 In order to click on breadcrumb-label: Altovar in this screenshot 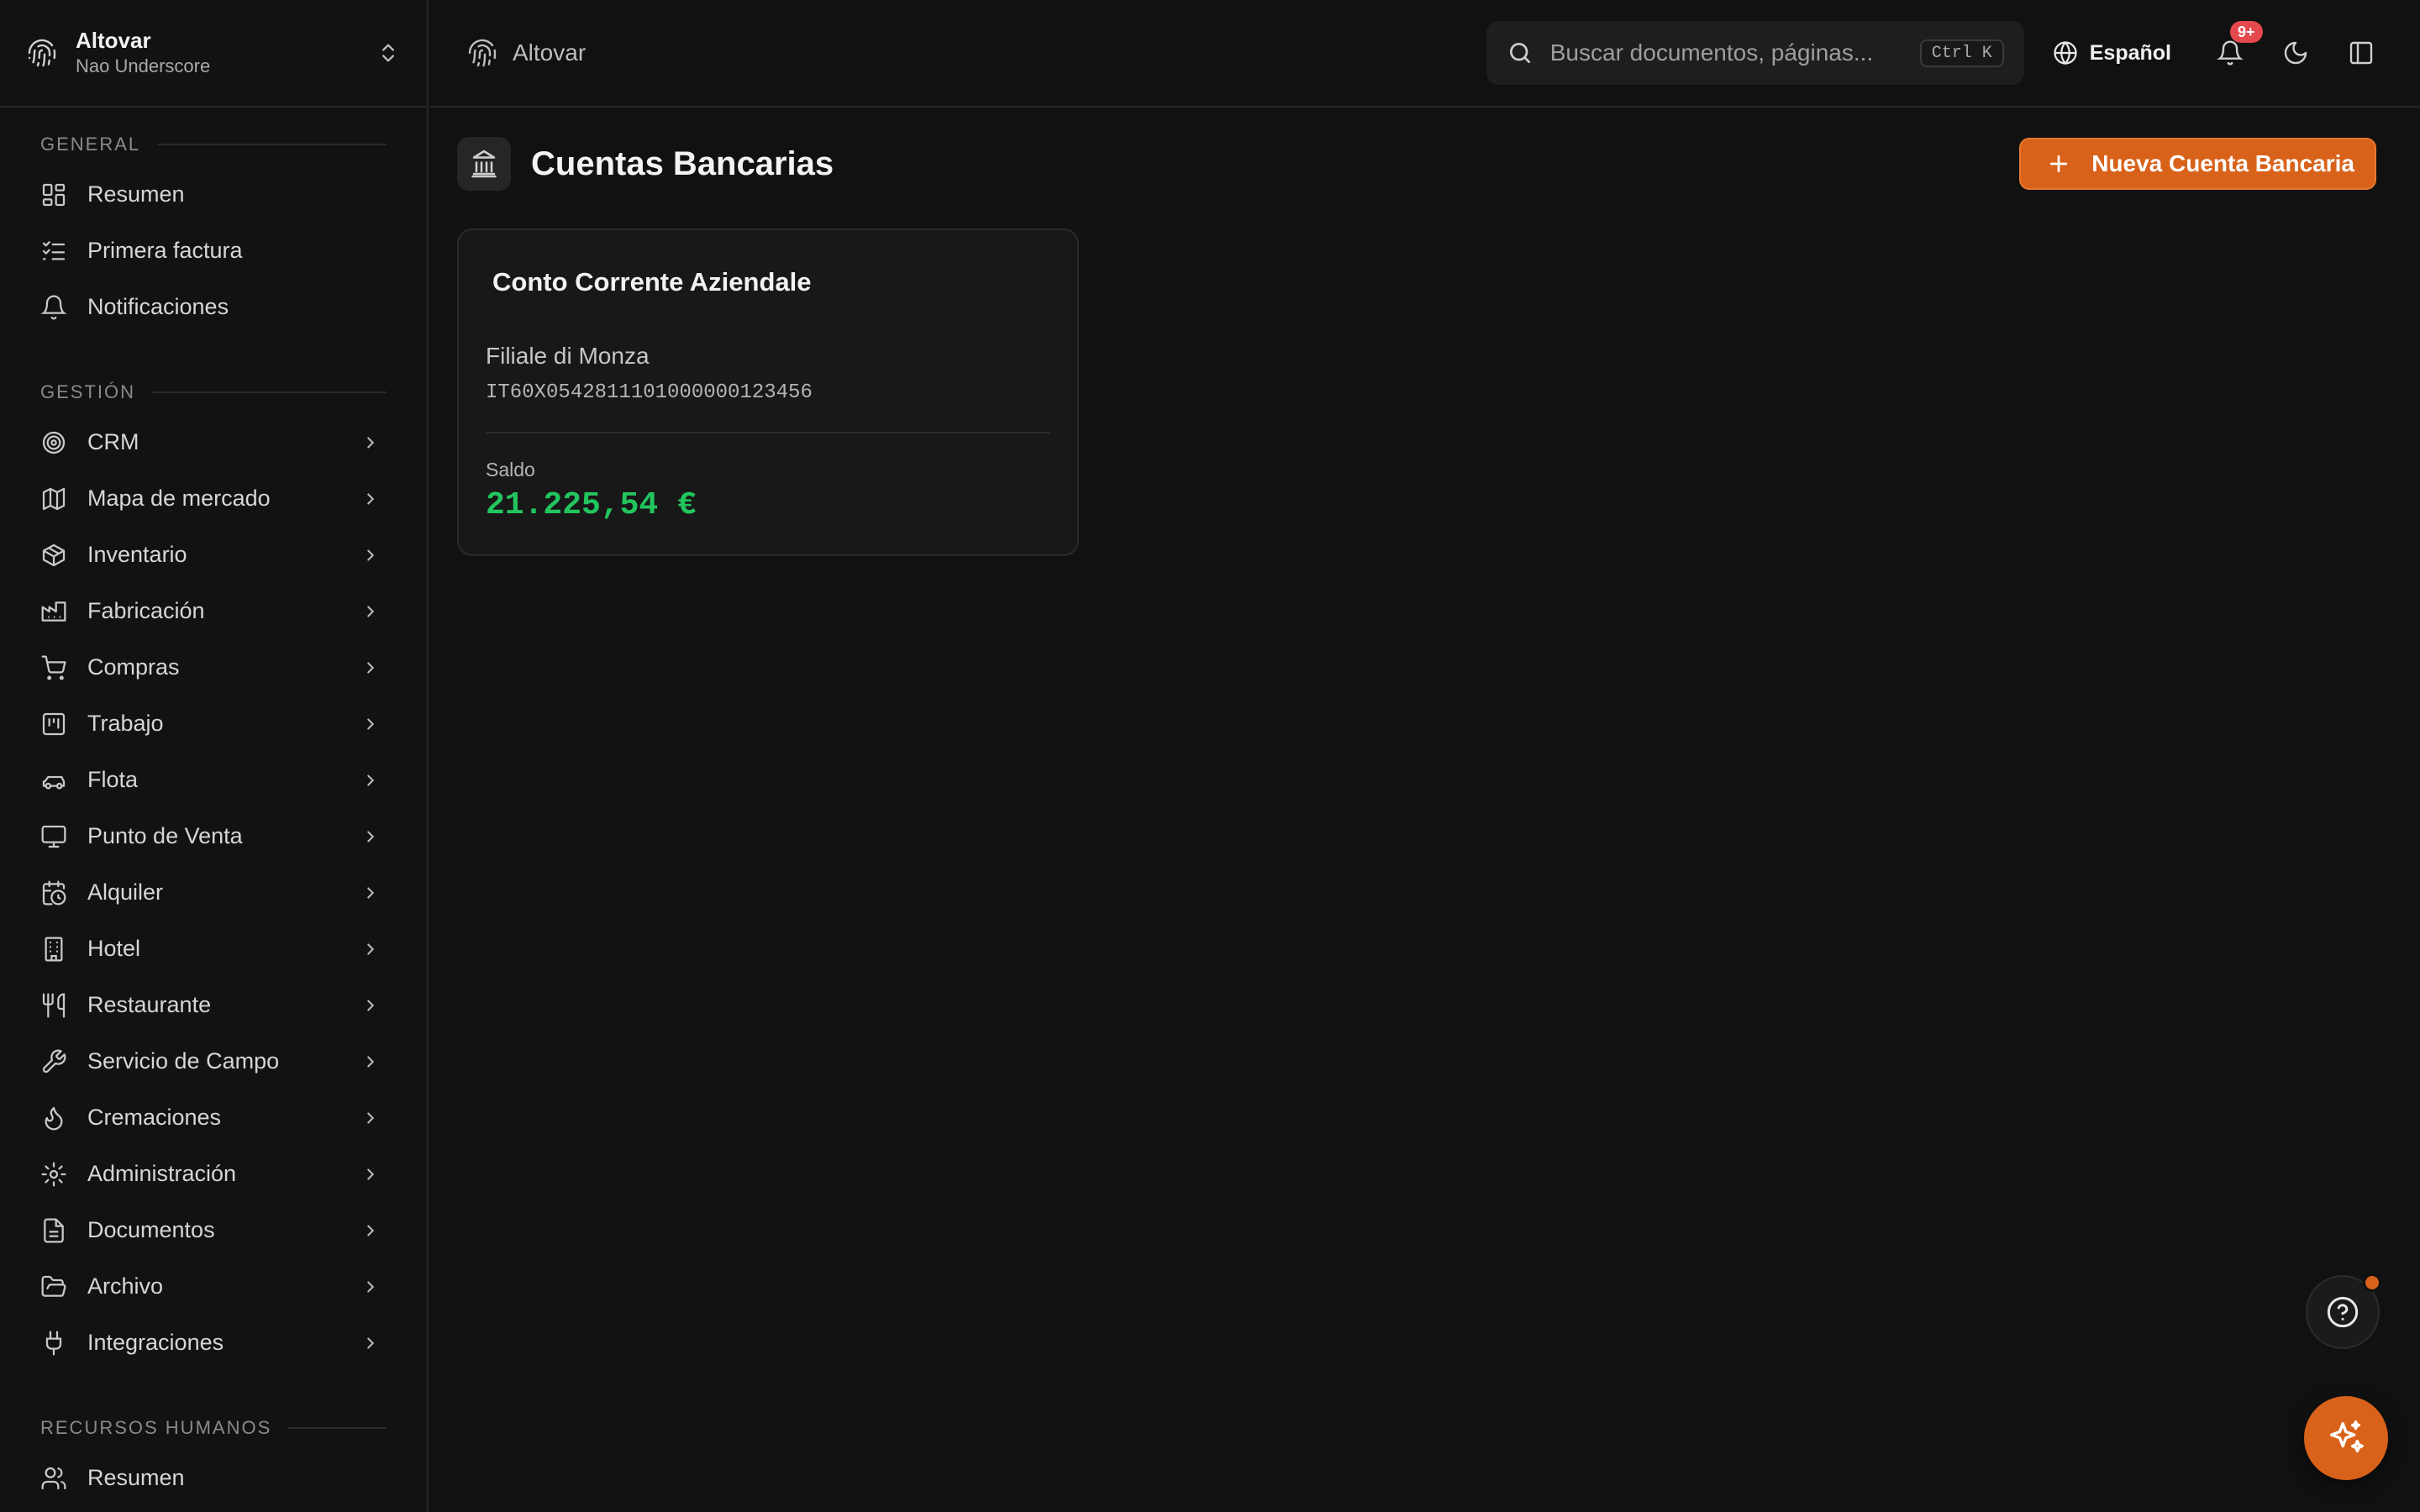, I will do `click(549, 52)`.